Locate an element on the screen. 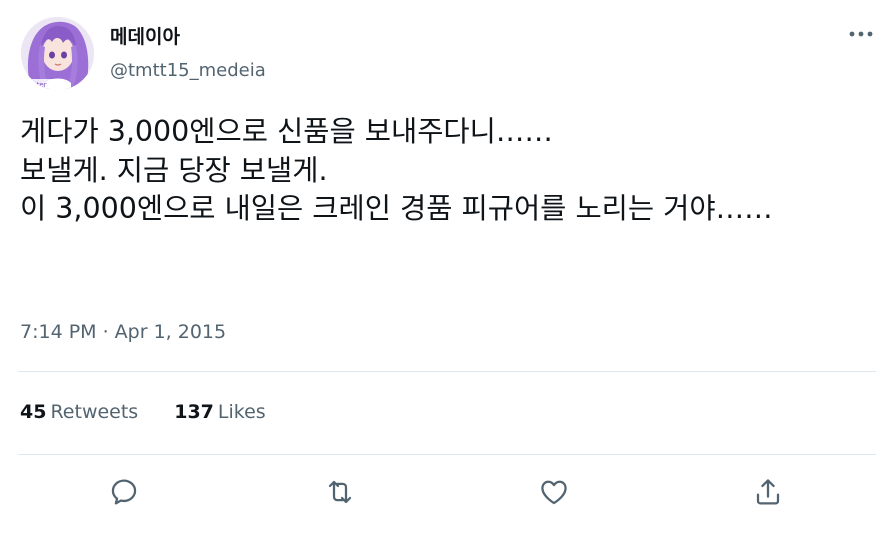 The width and height of the screenshot is (894, 544). retweet-icon is located at coordinates (340, 492).